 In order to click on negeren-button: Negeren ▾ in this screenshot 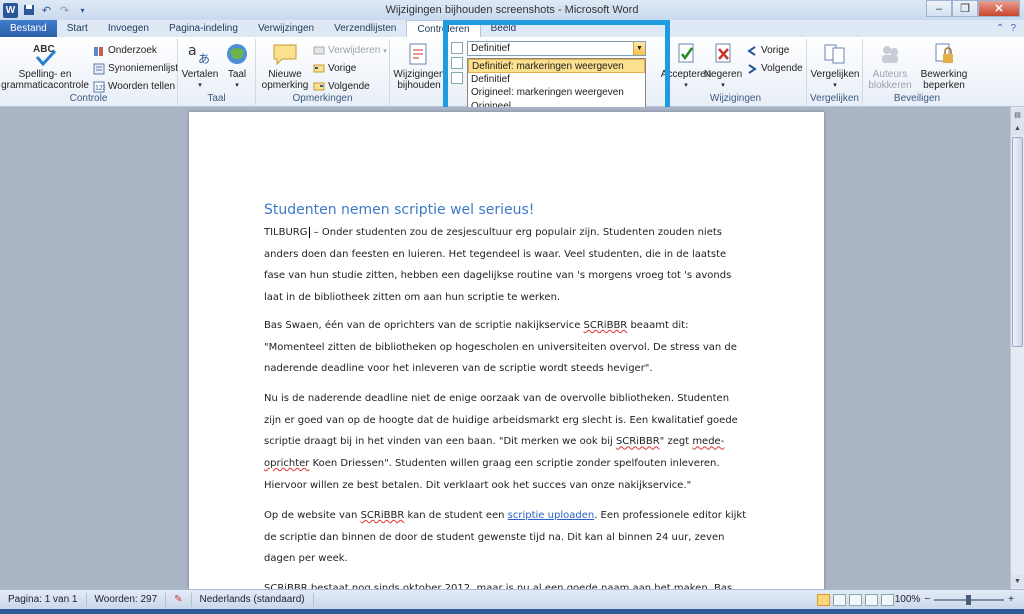, I will do `click(723, 66)`.